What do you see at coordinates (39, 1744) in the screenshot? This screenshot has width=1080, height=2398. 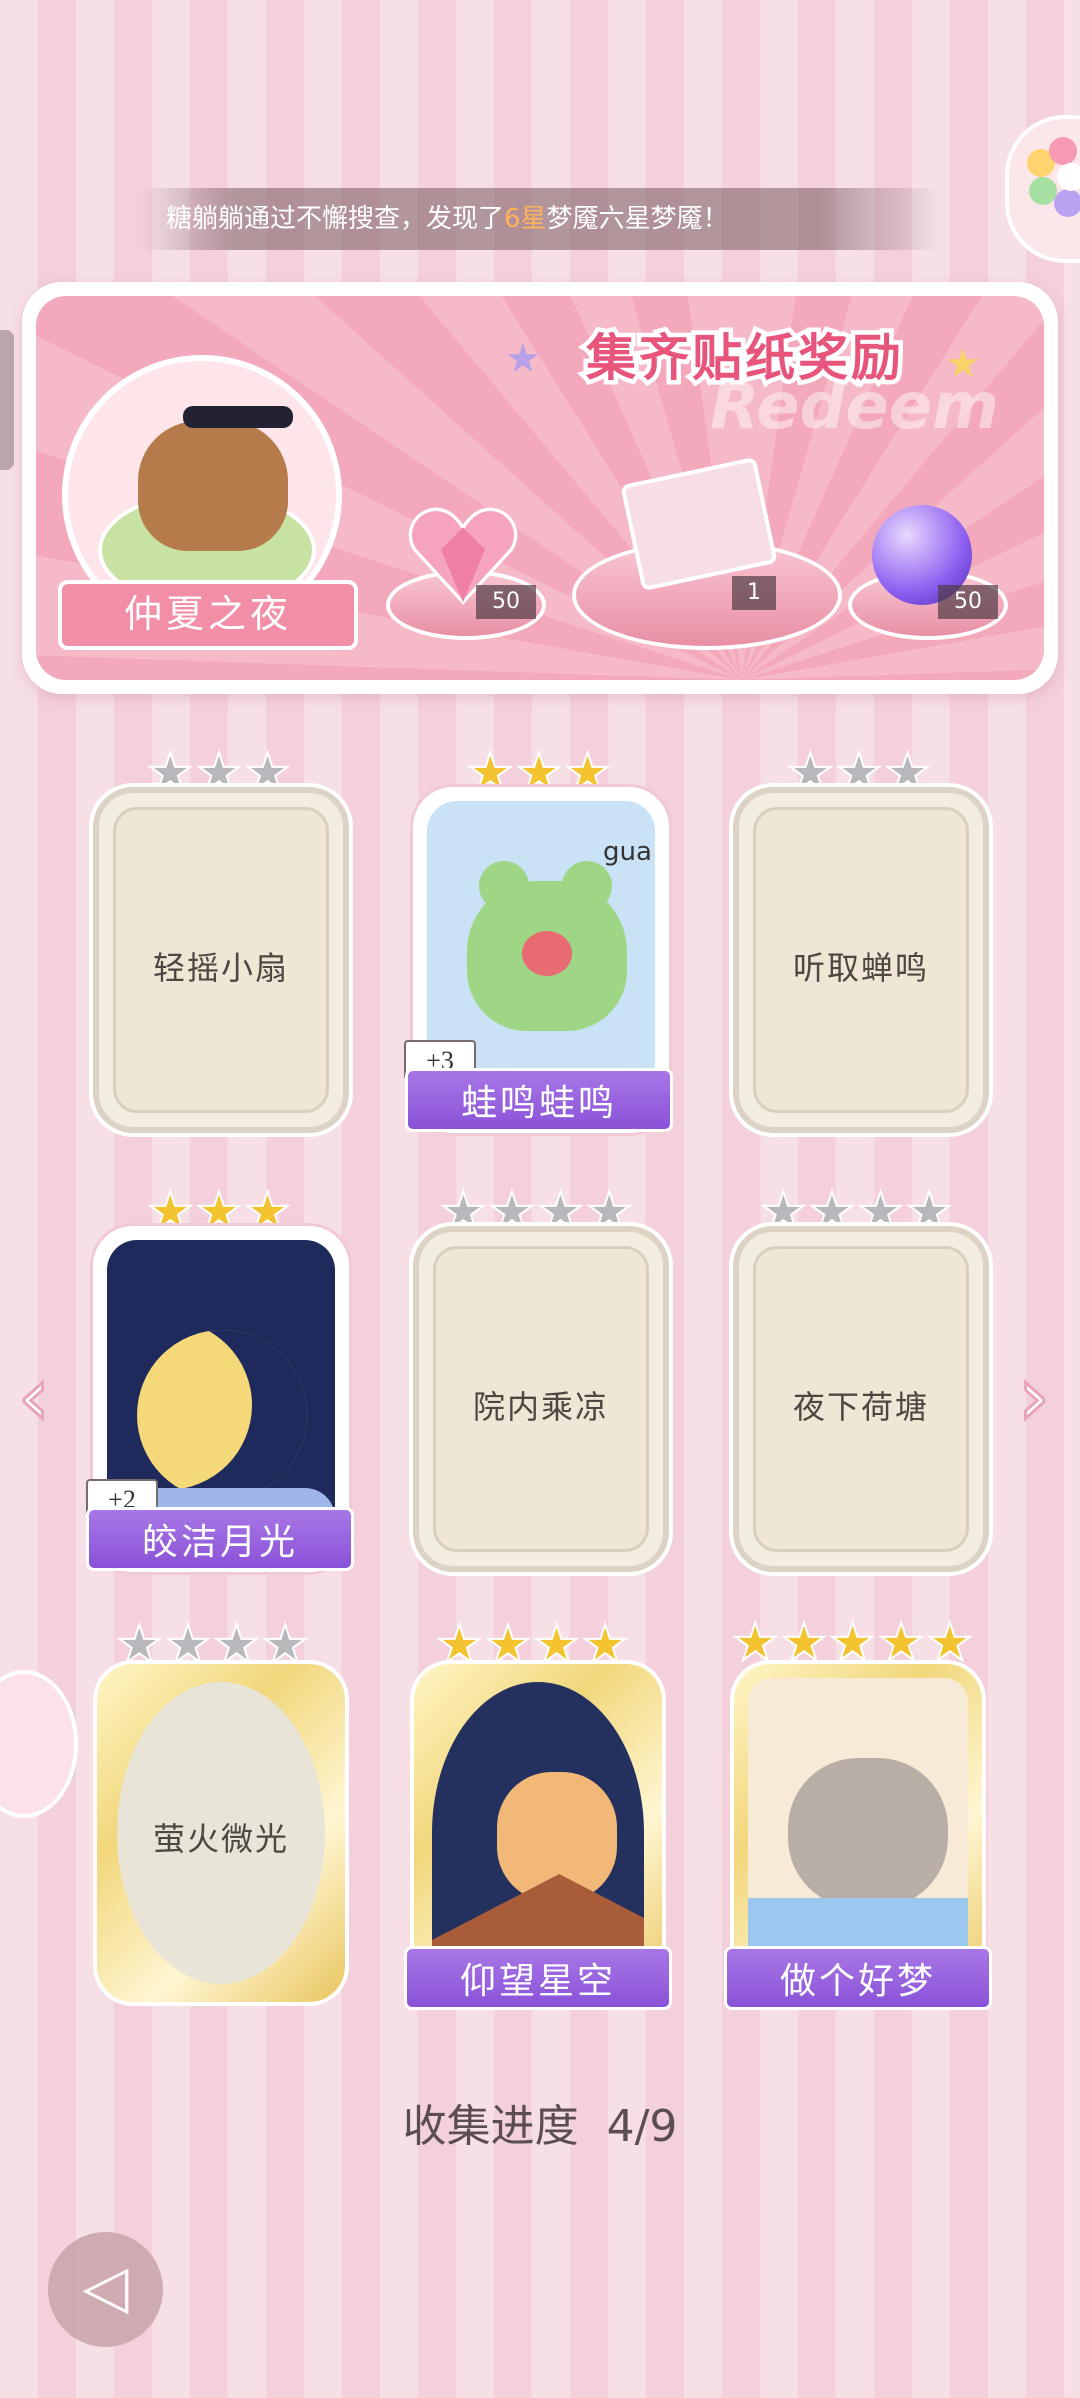 I see `side-fan-icon` at bounding box center [39, 1744].